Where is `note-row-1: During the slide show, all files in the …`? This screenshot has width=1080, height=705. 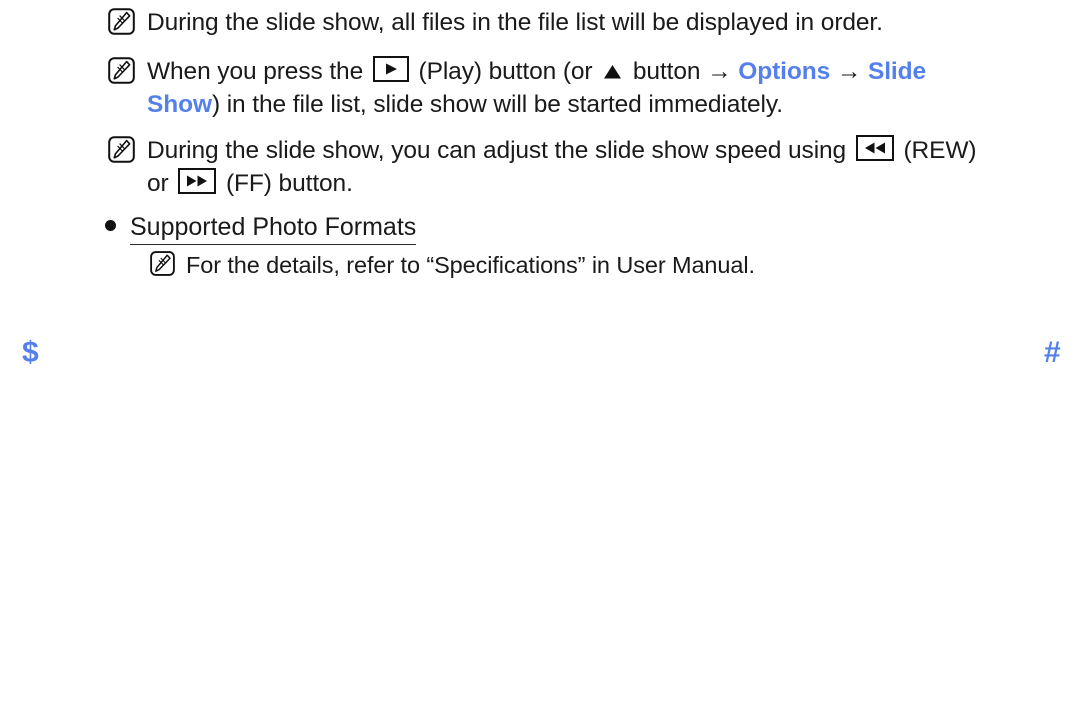
note-row-1: During the slide show, all files in the … is located at coordinates (495, 22).